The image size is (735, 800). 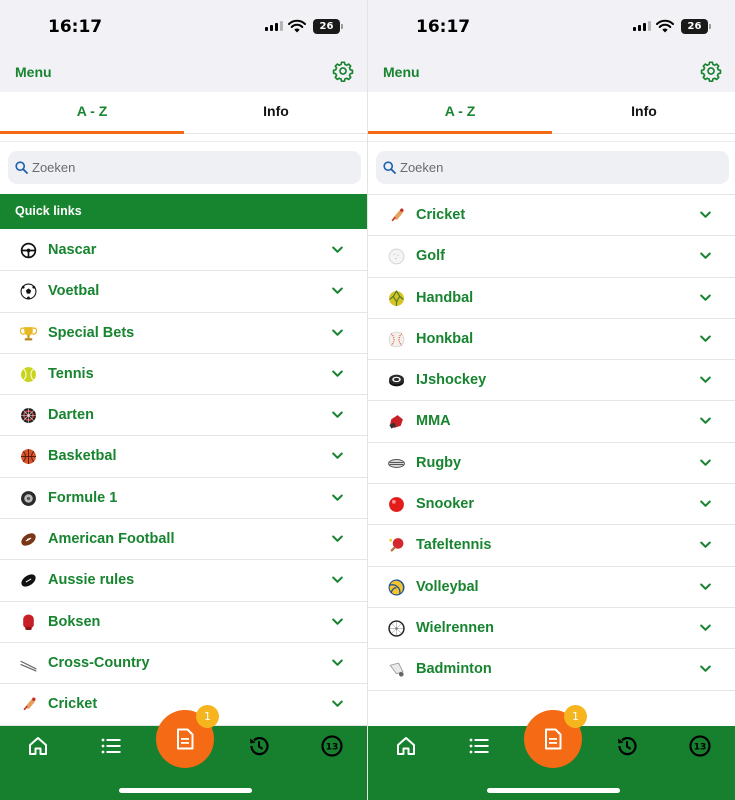 I want to click on sport-row: Formule 1, so click(x=183, y=498).